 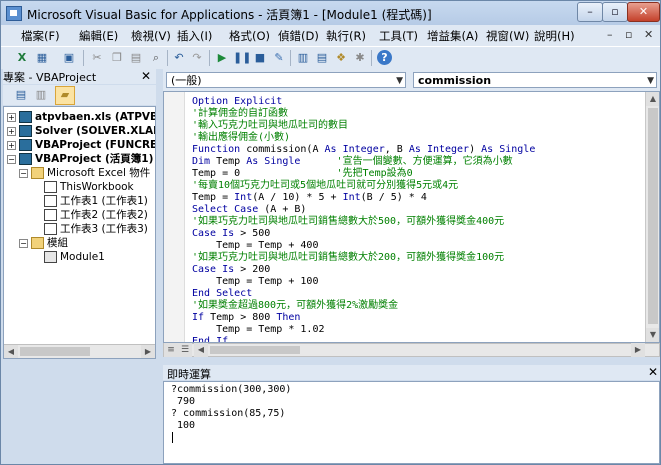 I want to click on code-hscrollbar: ≡ ☰ ◀ ▶, so click(x=411, y=350).